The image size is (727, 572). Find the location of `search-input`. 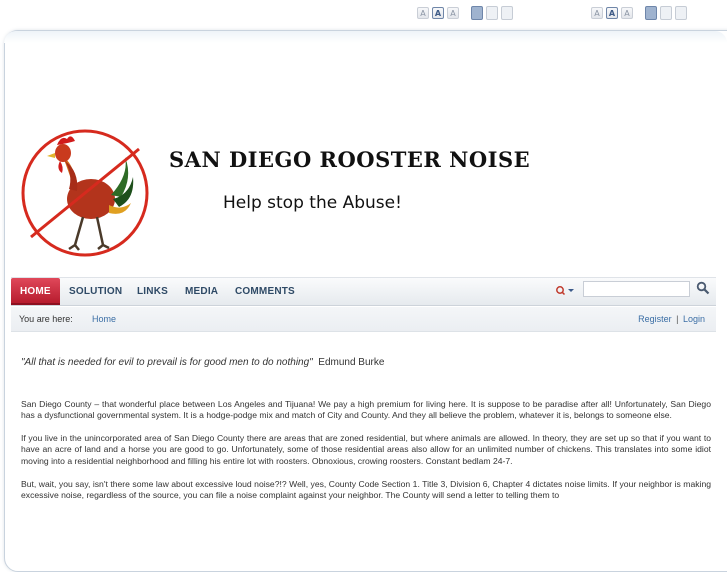

search-input is located at coordinates (636, 289).